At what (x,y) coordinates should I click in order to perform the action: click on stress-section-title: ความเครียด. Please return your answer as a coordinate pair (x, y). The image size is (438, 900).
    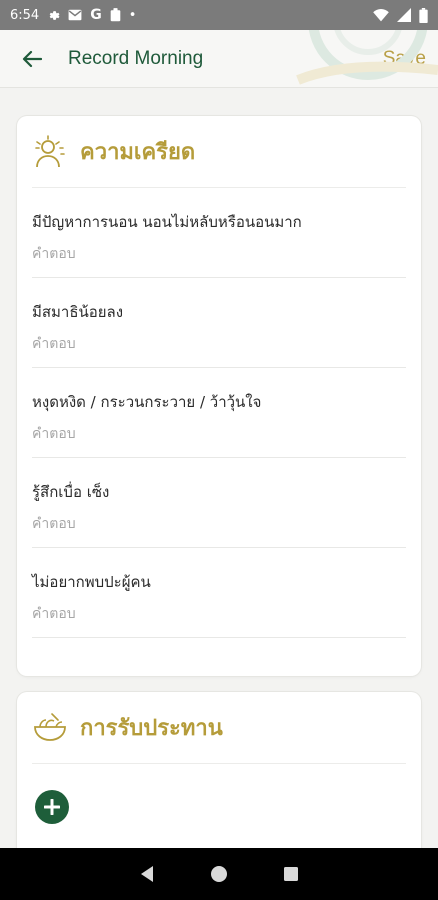
    Looking at the image, I should click on (138, 152).